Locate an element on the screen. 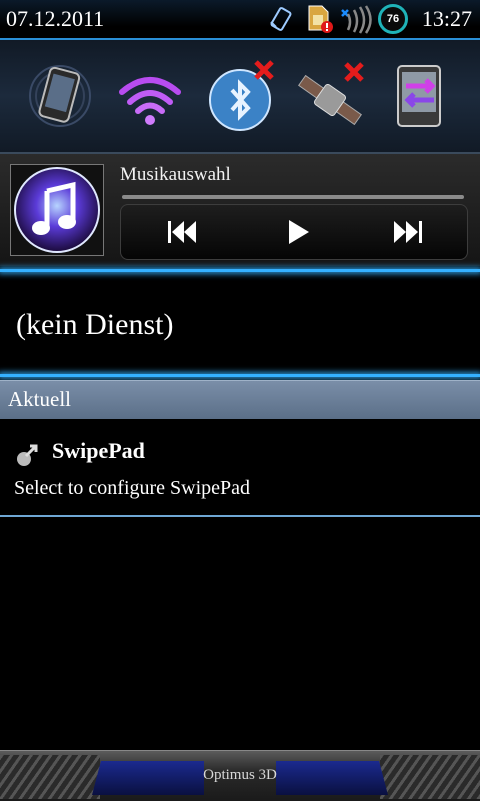 Image resolution: width=480 pixels, height=801 pixels. wifi-icon is located at coordinates (150, 101).